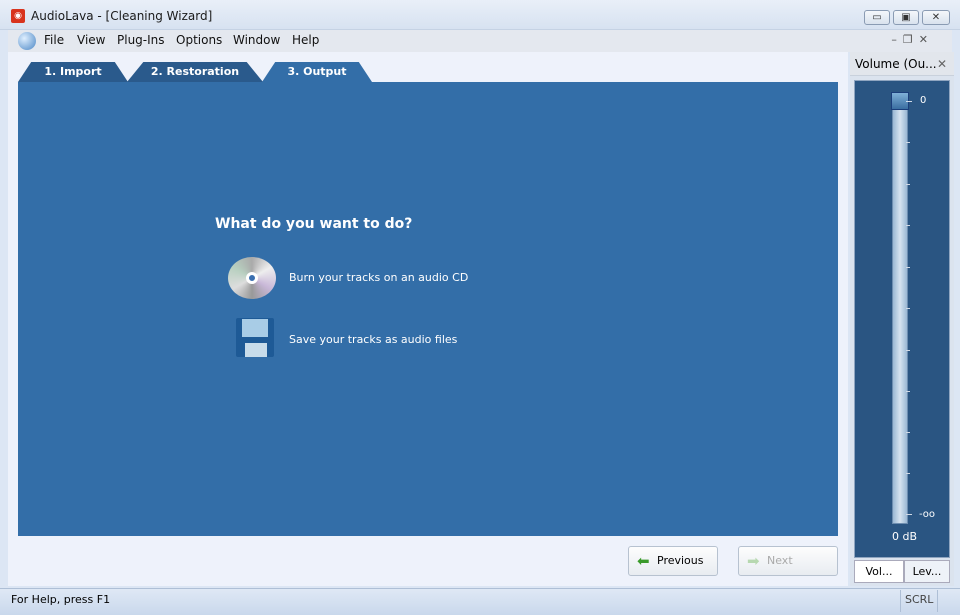 The height and width of the screenshot is (615, 960). What do you see at coordinates (255, 337) in the screenshot?
I see `floppy-disk-icon` at bounding box center [255, 337].